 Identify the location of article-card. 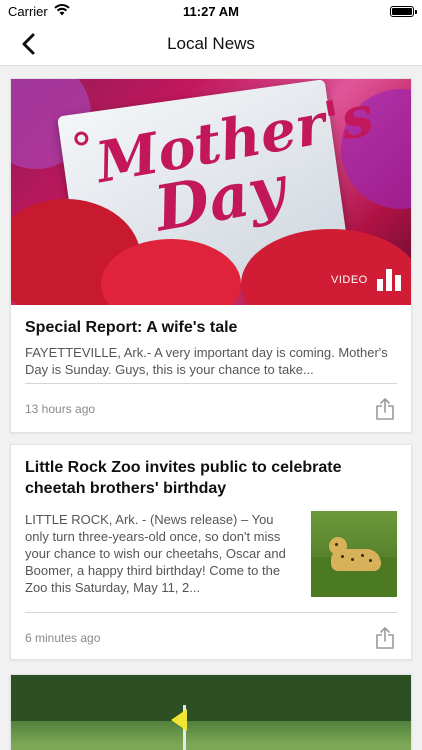
(211, 712).